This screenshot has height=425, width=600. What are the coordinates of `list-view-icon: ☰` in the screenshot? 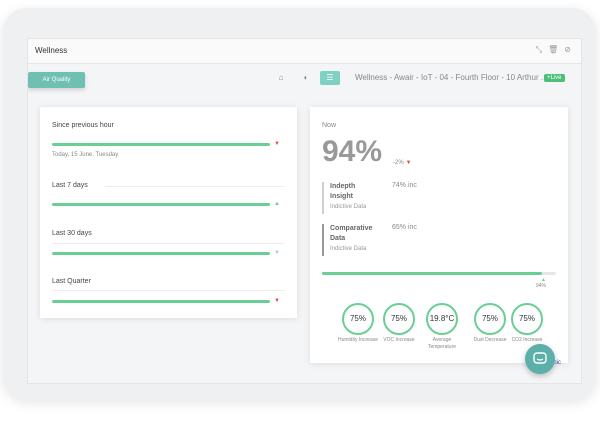 It's located at (330, 78).